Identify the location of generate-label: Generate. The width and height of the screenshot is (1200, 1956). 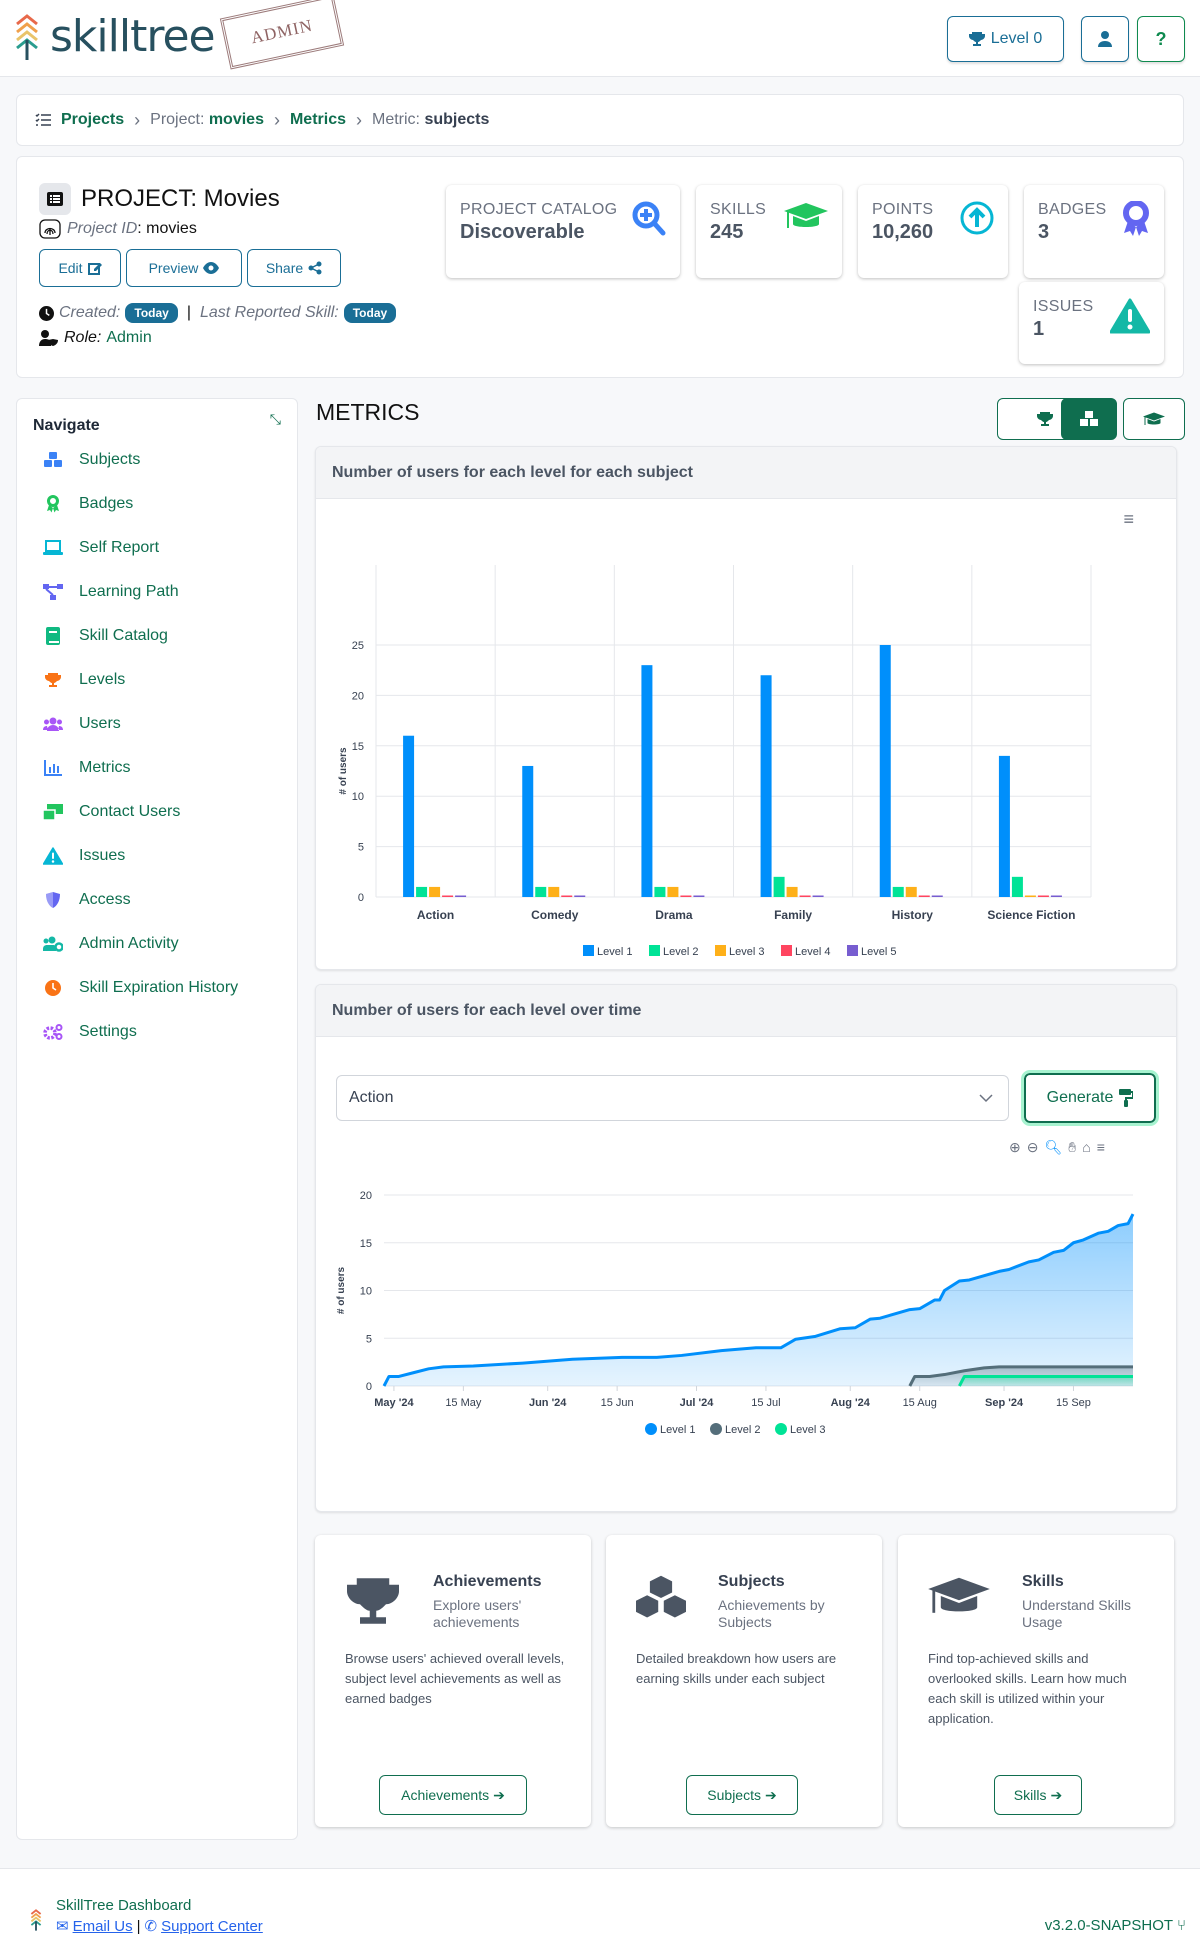
(1080, 1097).